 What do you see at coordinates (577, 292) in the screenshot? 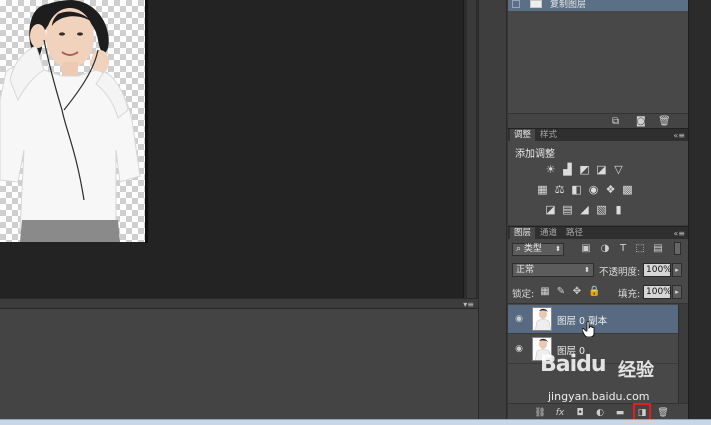
I see `lock-move-icon: ✥` at bounding box center [577, 292].